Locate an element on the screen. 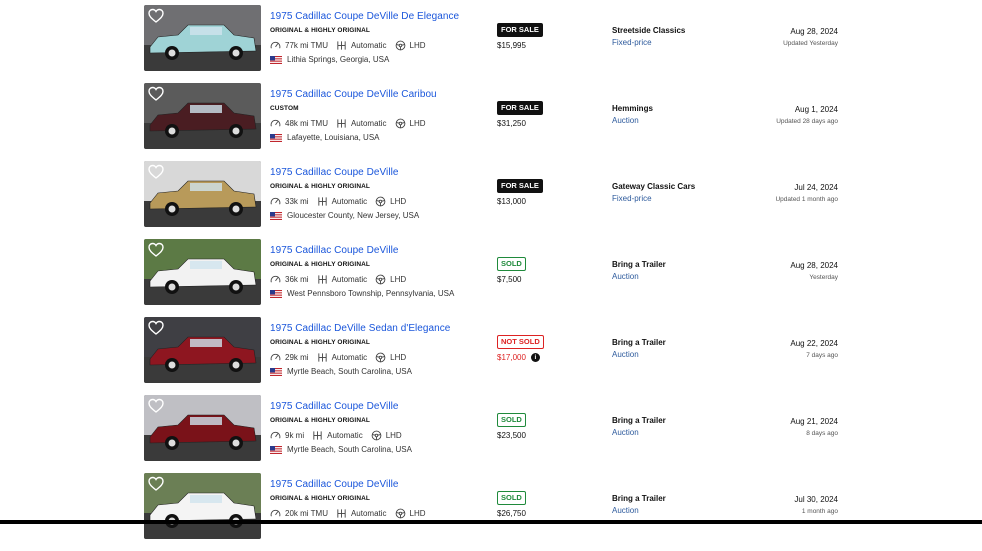 The width and height of the screenshot is (982, 551). location: Lafayette, Louisiana, USA is located at coordinates (325, 137).